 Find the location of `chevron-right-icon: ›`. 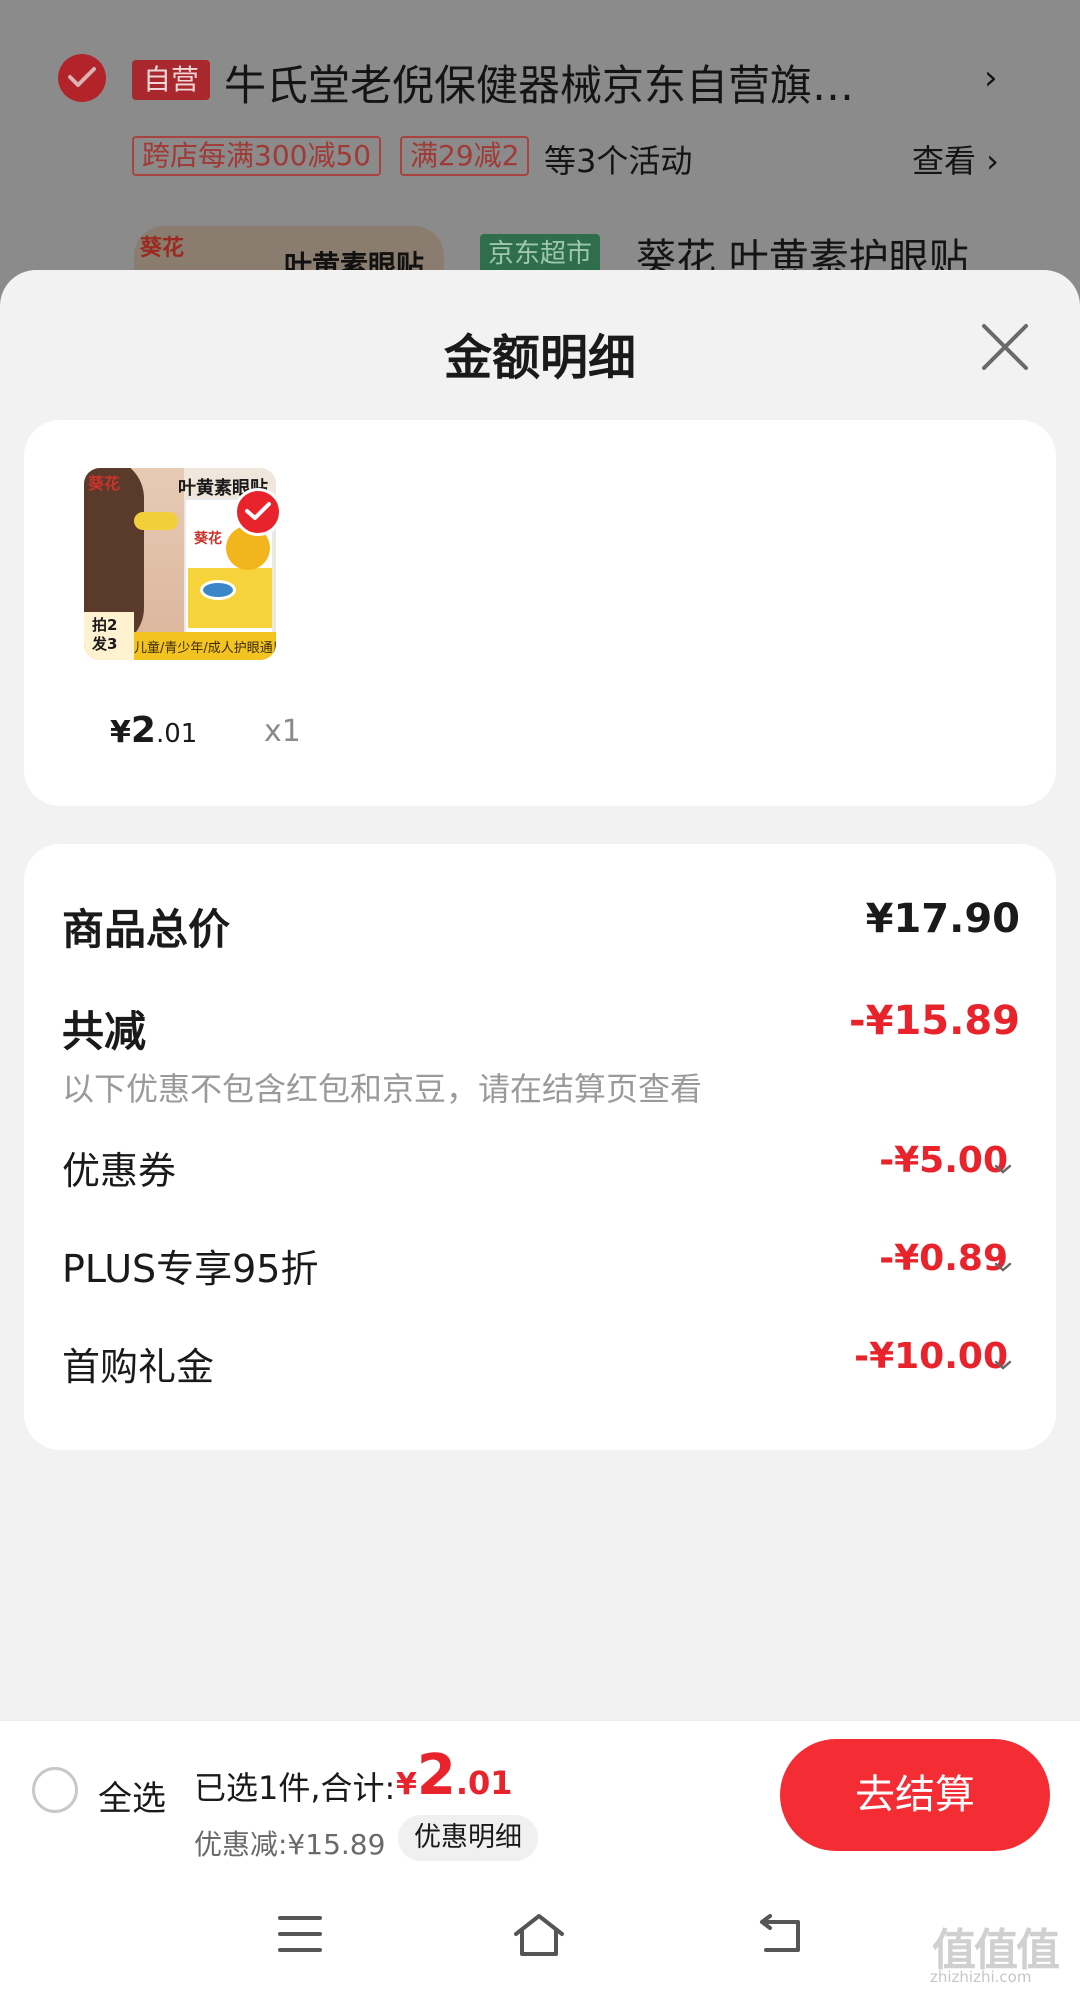

chevron-right-icon: › is located at coordinates (991, 78).